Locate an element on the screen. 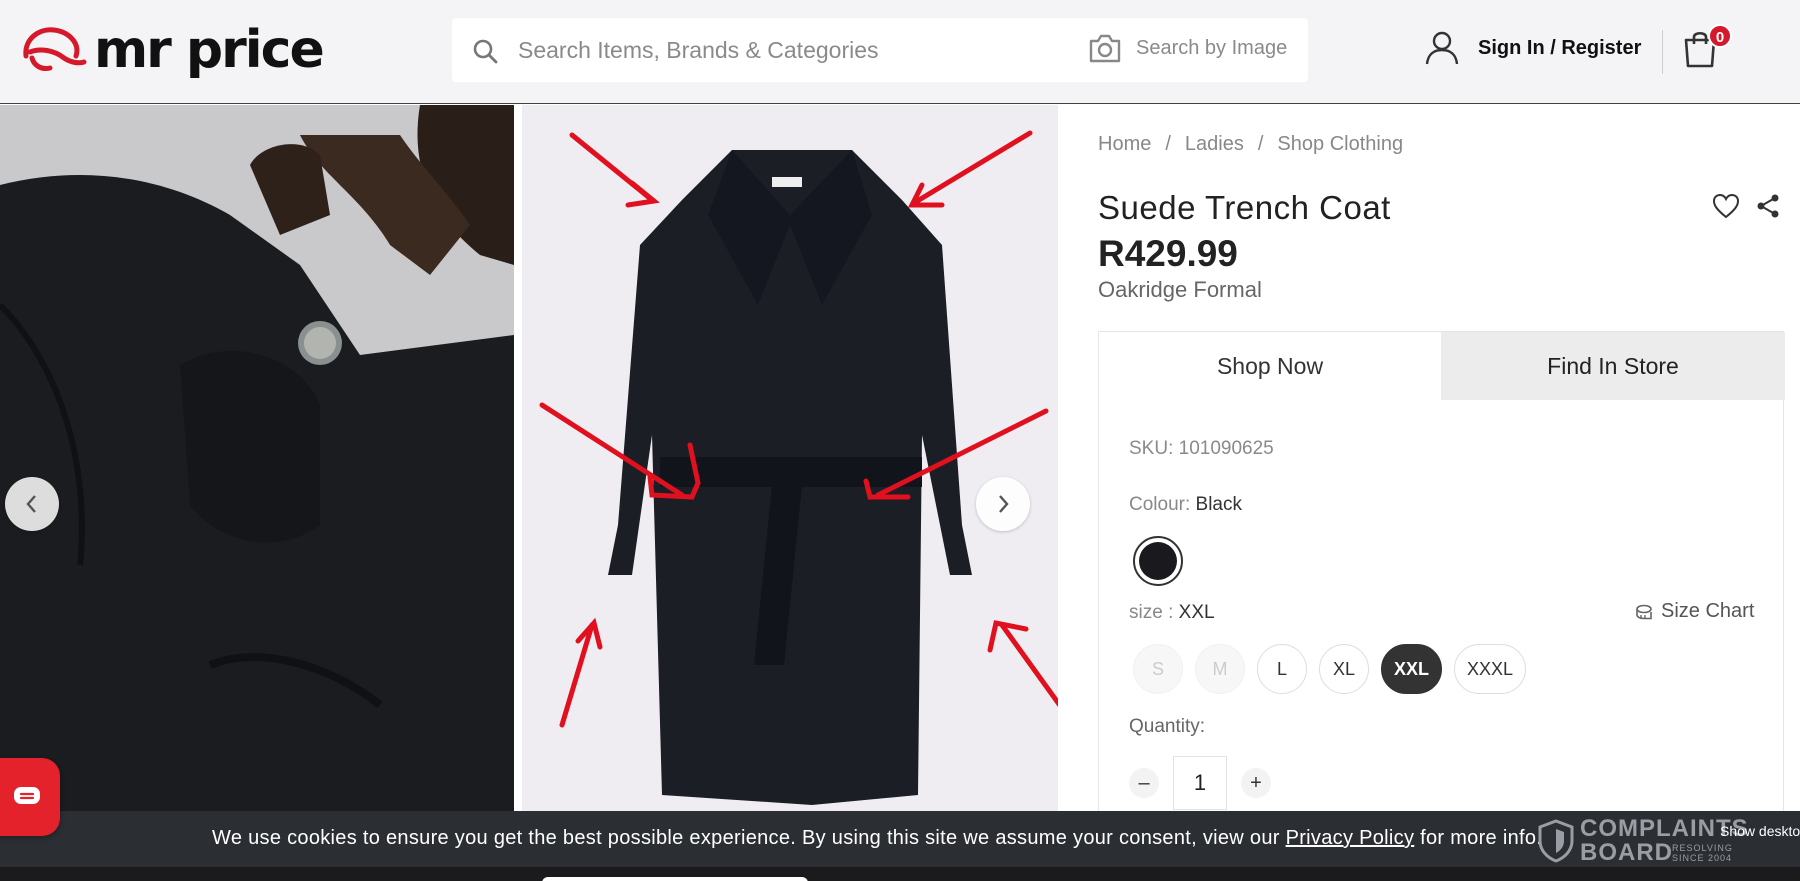 The image size is (1800, 881). search-by-image-button: Search by Image is located at coordinates (1187, 48).